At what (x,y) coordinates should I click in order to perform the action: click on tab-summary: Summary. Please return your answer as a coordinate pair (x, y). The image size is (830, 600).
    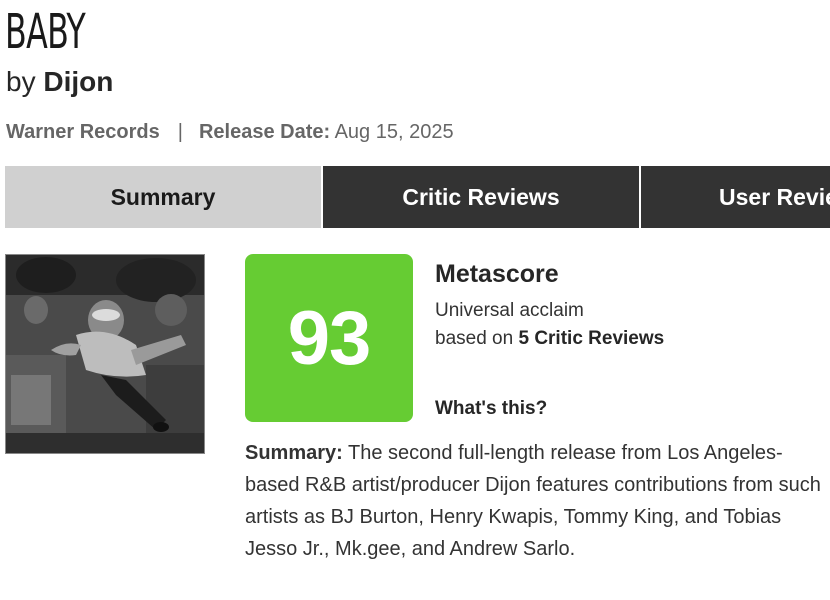
    Looking at the image, I should click on (163, 197).